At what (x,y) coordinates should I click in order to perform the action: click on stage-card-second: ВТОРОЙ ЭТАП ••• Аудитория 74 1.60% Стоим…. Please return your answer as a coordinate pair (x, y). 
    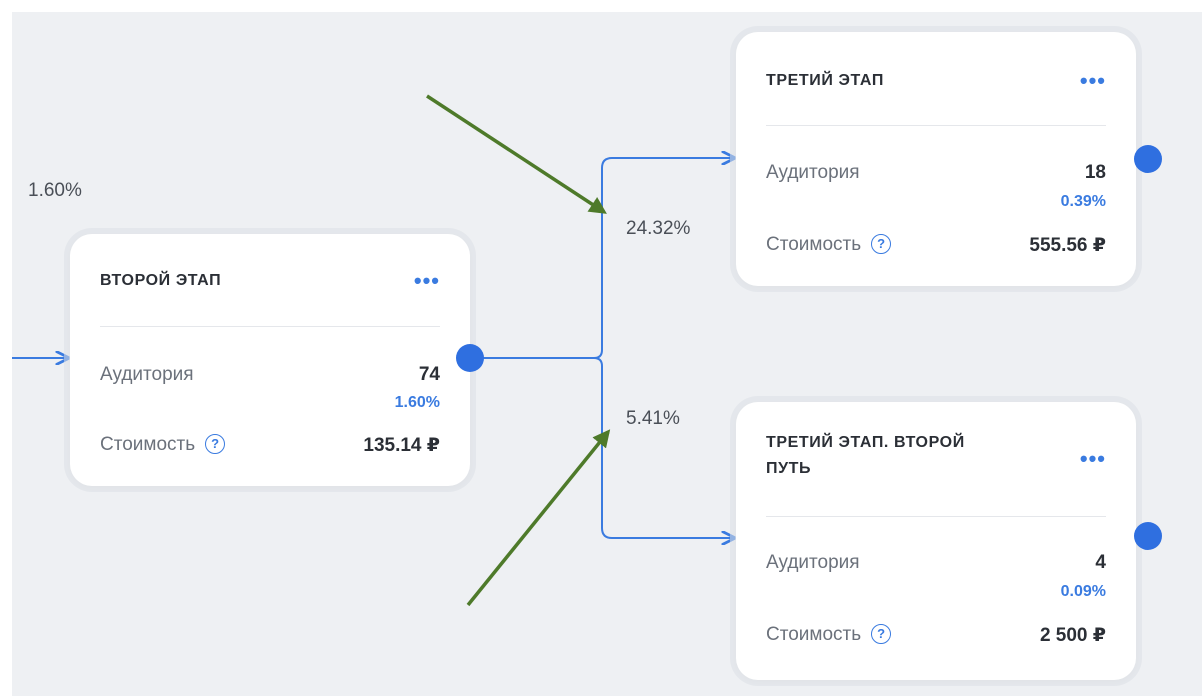
    Looking at the image, I should click on (270, 360).